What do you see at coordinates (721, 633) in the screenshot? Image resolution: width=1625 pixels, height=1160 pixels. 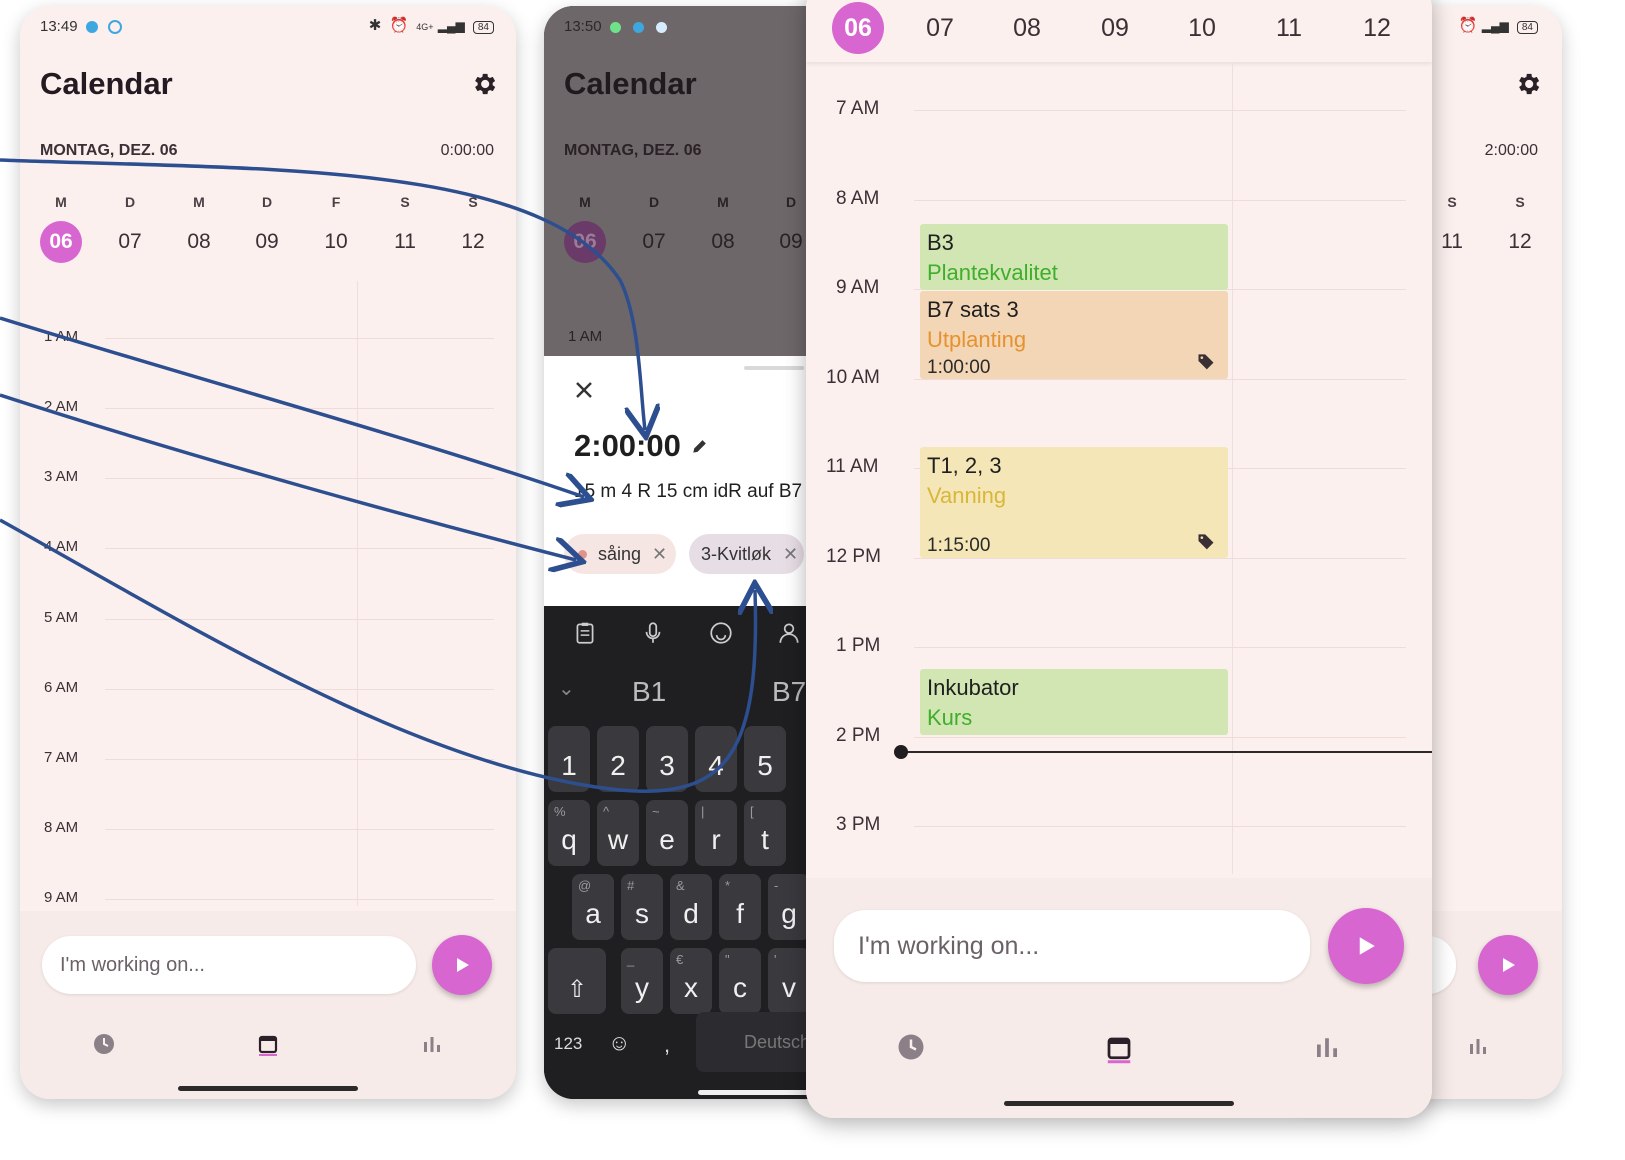 I see `emoji-icon` at bounding box center [721, 633].